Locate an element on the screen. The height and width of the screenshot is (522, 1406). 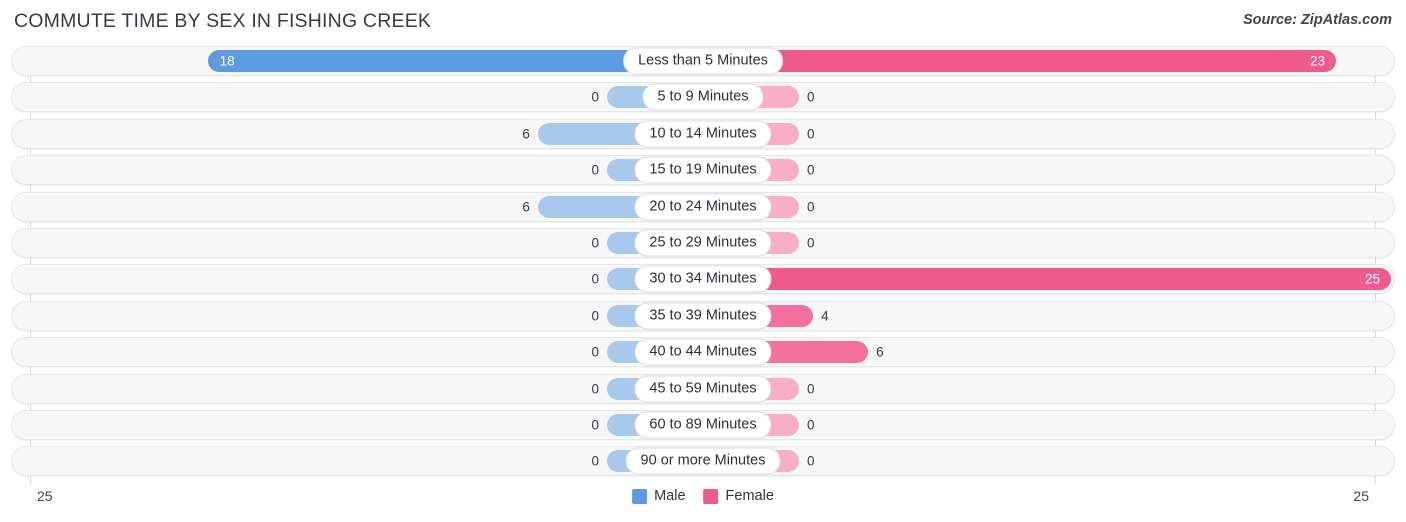
chart-row: 0 0 15 to 19 Minutes is located at coordinates (703, 170).